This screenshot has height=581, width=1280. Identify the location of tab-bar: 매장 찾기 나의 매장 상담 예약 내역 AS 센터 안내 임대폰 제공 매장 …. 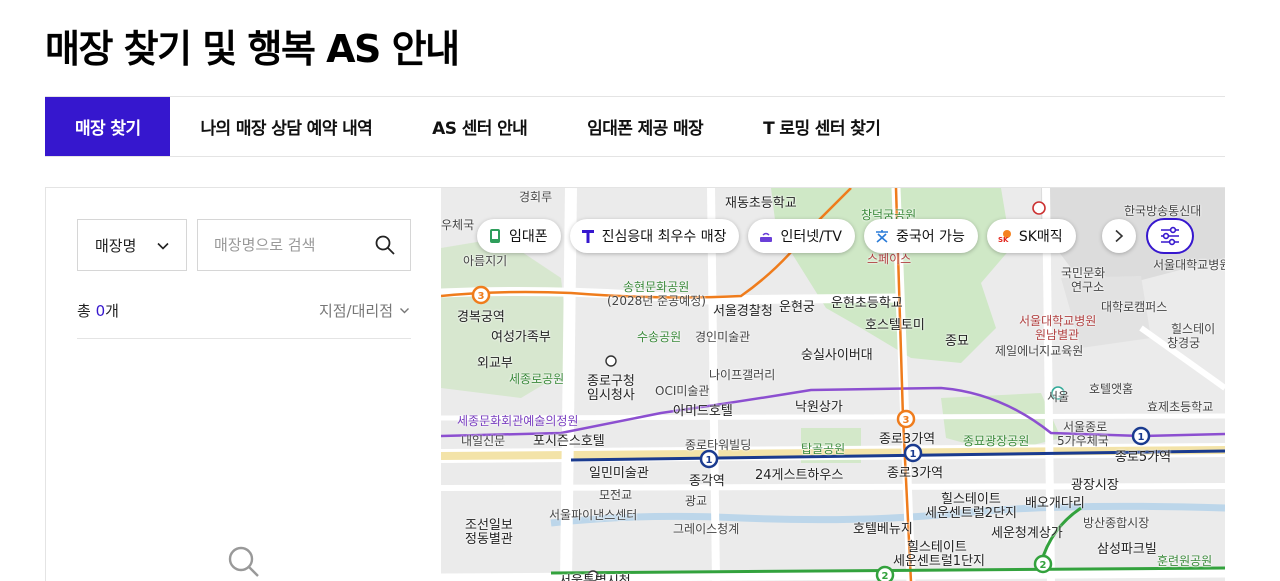
(635, 126).